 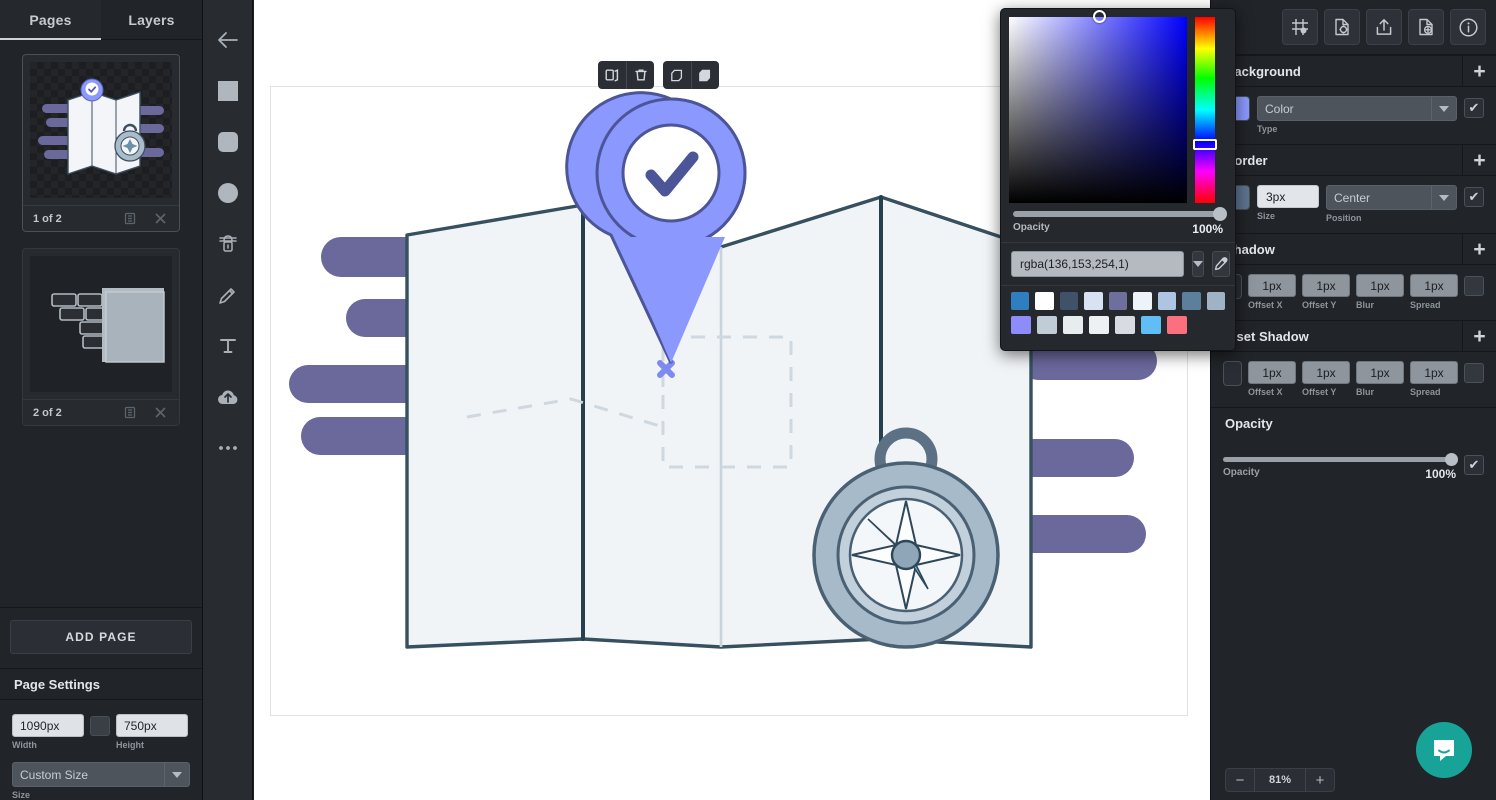 I want to click on bring-forward-icon, so click(x=677, y=75).